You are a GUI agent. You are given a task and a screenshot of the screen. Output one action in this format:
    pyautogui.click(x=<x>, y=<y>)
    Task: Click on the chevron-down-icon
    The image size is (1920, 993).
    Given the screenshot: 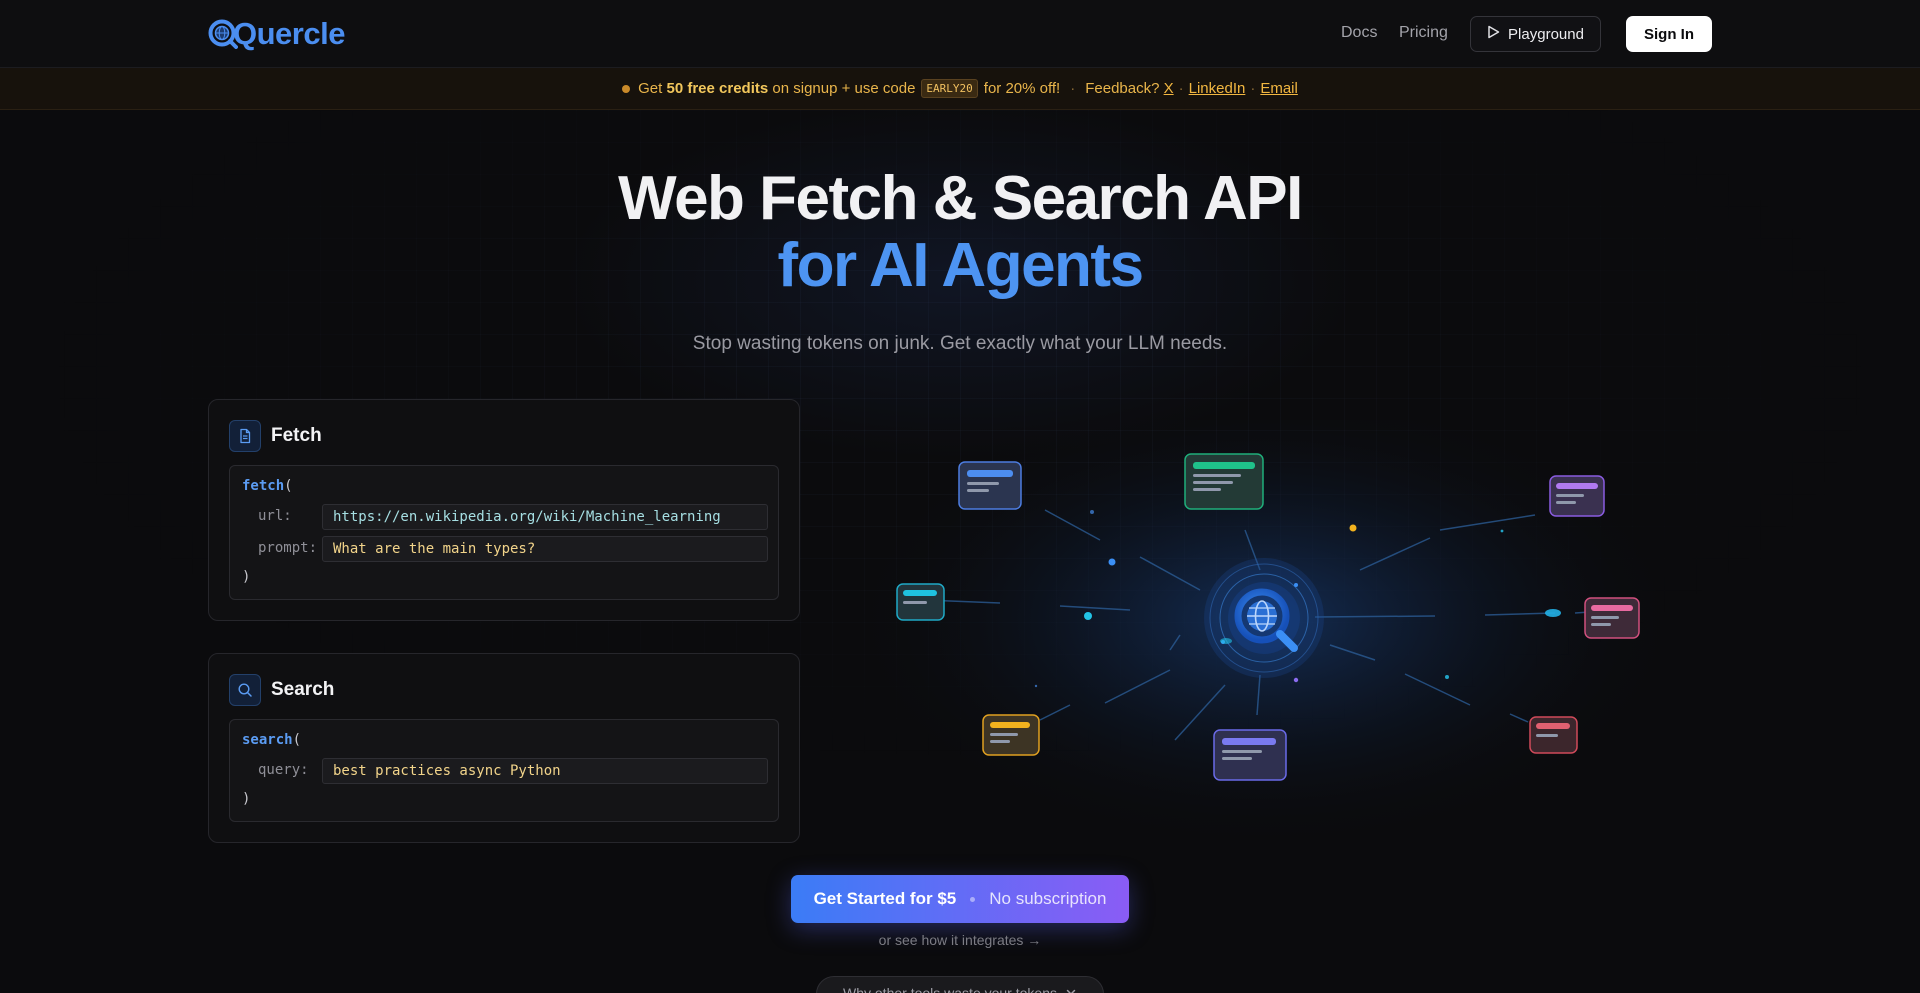 What is the action you would take?
    pyautogui.click(x=1071, y=989)
    